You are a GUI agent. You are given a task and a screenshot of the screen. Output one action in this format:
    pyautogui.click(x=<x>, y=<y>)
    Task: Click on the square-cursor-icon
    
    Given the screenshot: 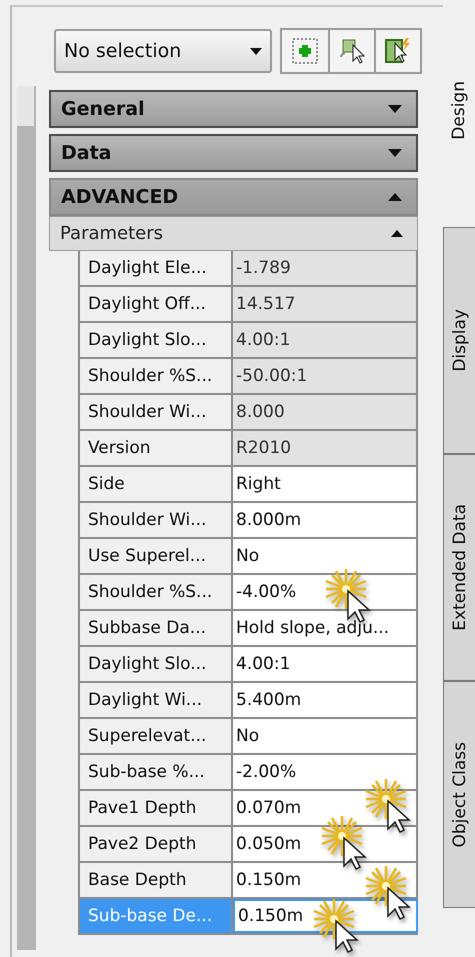 What is the action you would take?
    pyautogui.click(x=352, y=51)
    